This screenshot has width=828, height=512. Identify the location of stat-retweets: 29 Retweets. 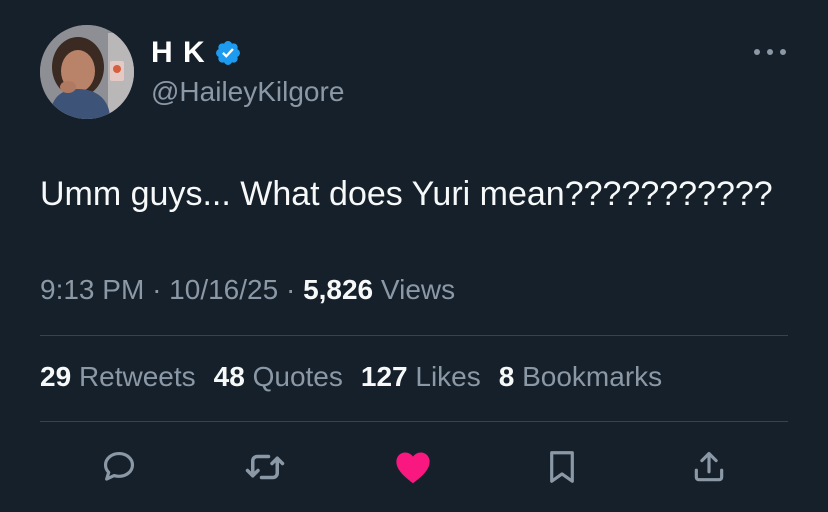
(118, 377).